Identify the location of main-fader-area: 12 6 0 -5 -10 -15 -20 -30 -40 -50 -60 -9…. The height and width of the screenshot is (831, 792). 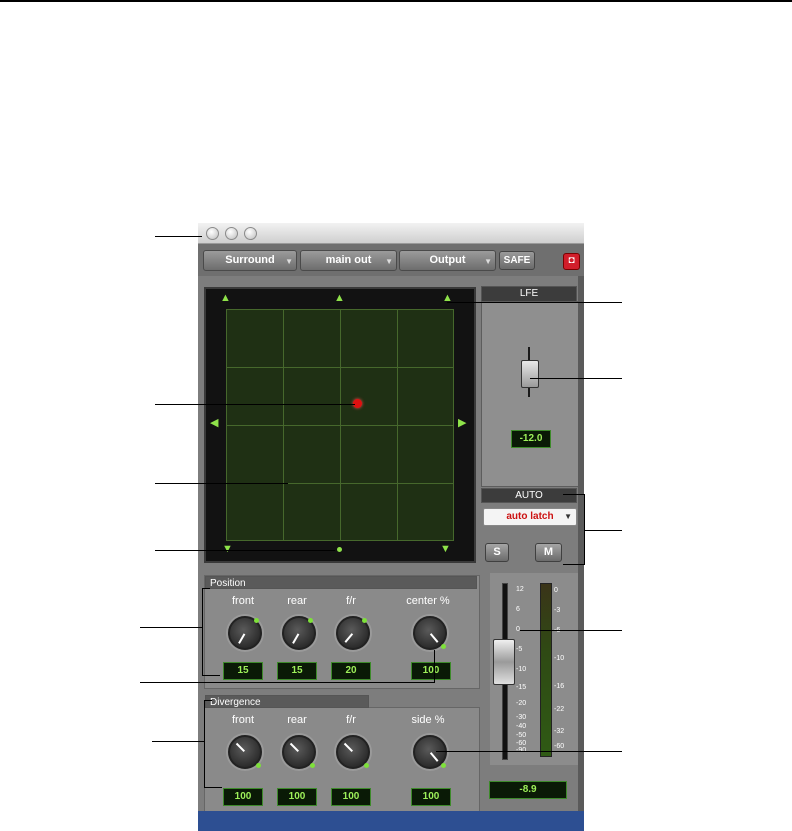
(534, 669).